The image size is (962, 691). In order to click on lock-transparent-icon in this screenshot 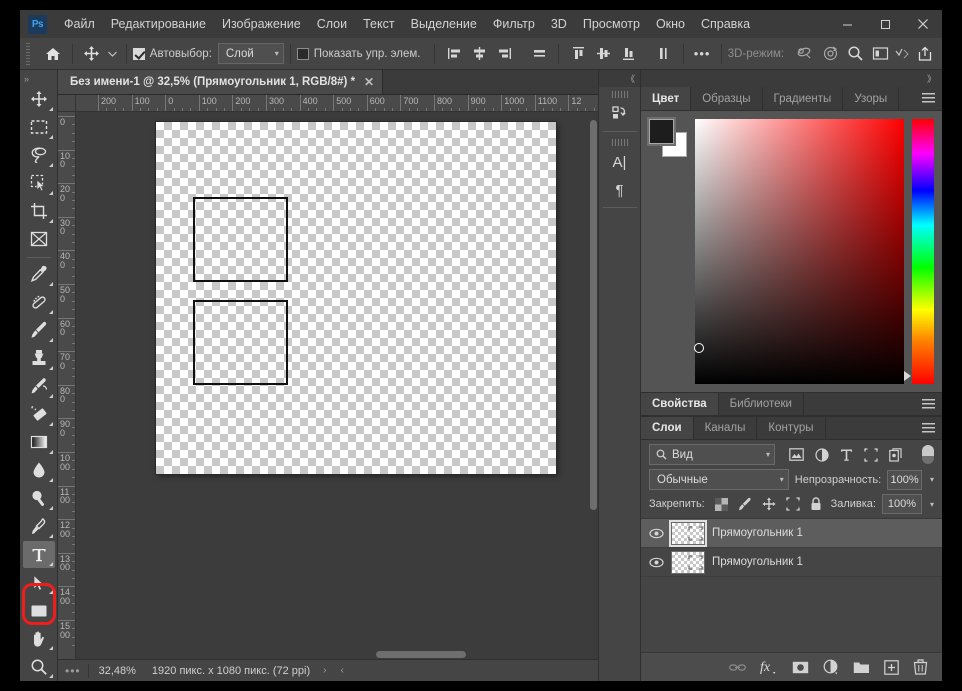, I will do `click(721, 504)`.